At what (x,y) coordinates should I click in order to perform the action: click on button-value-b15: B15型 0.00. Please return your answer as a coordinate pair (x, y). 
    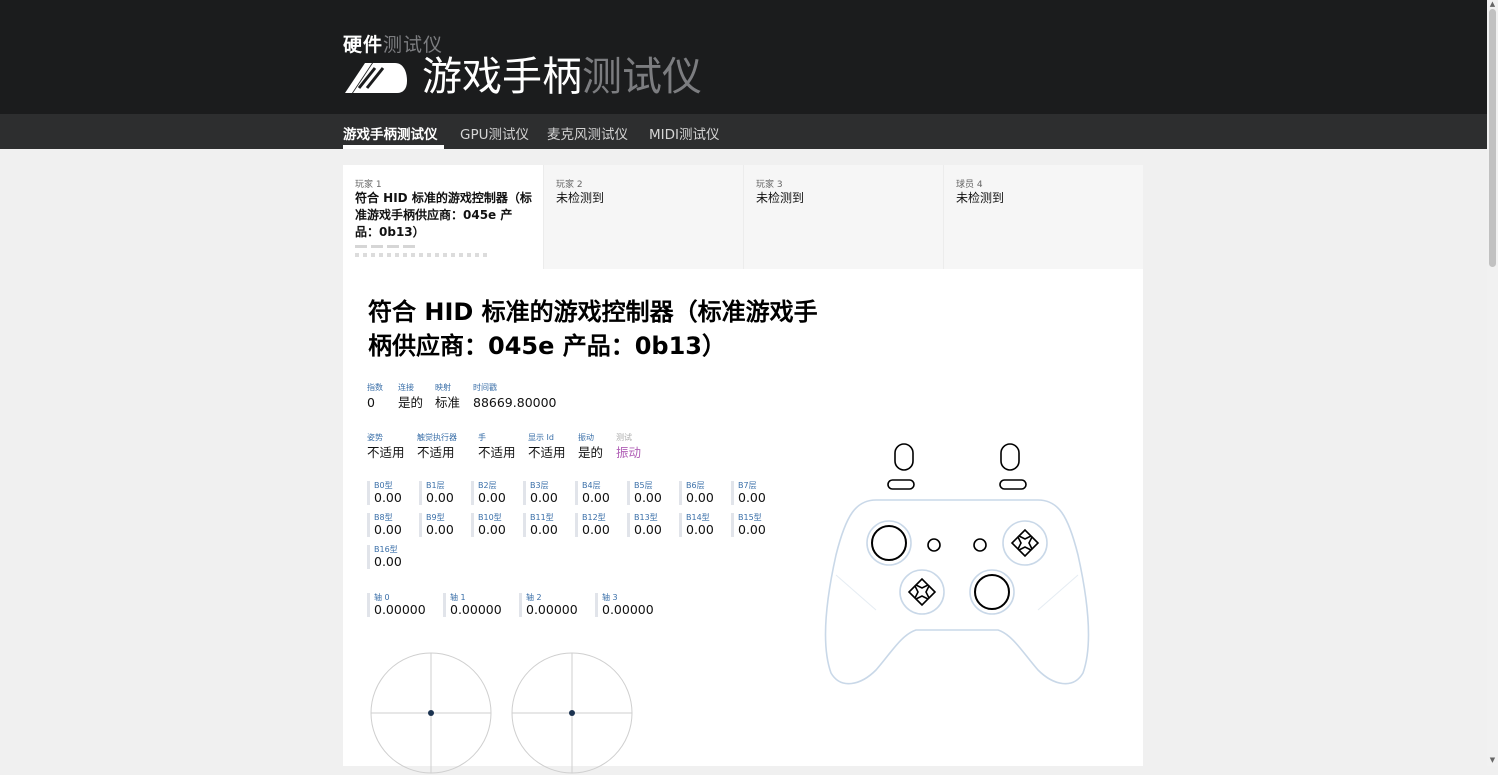
    Looking at the image, I should click on (754, 525).